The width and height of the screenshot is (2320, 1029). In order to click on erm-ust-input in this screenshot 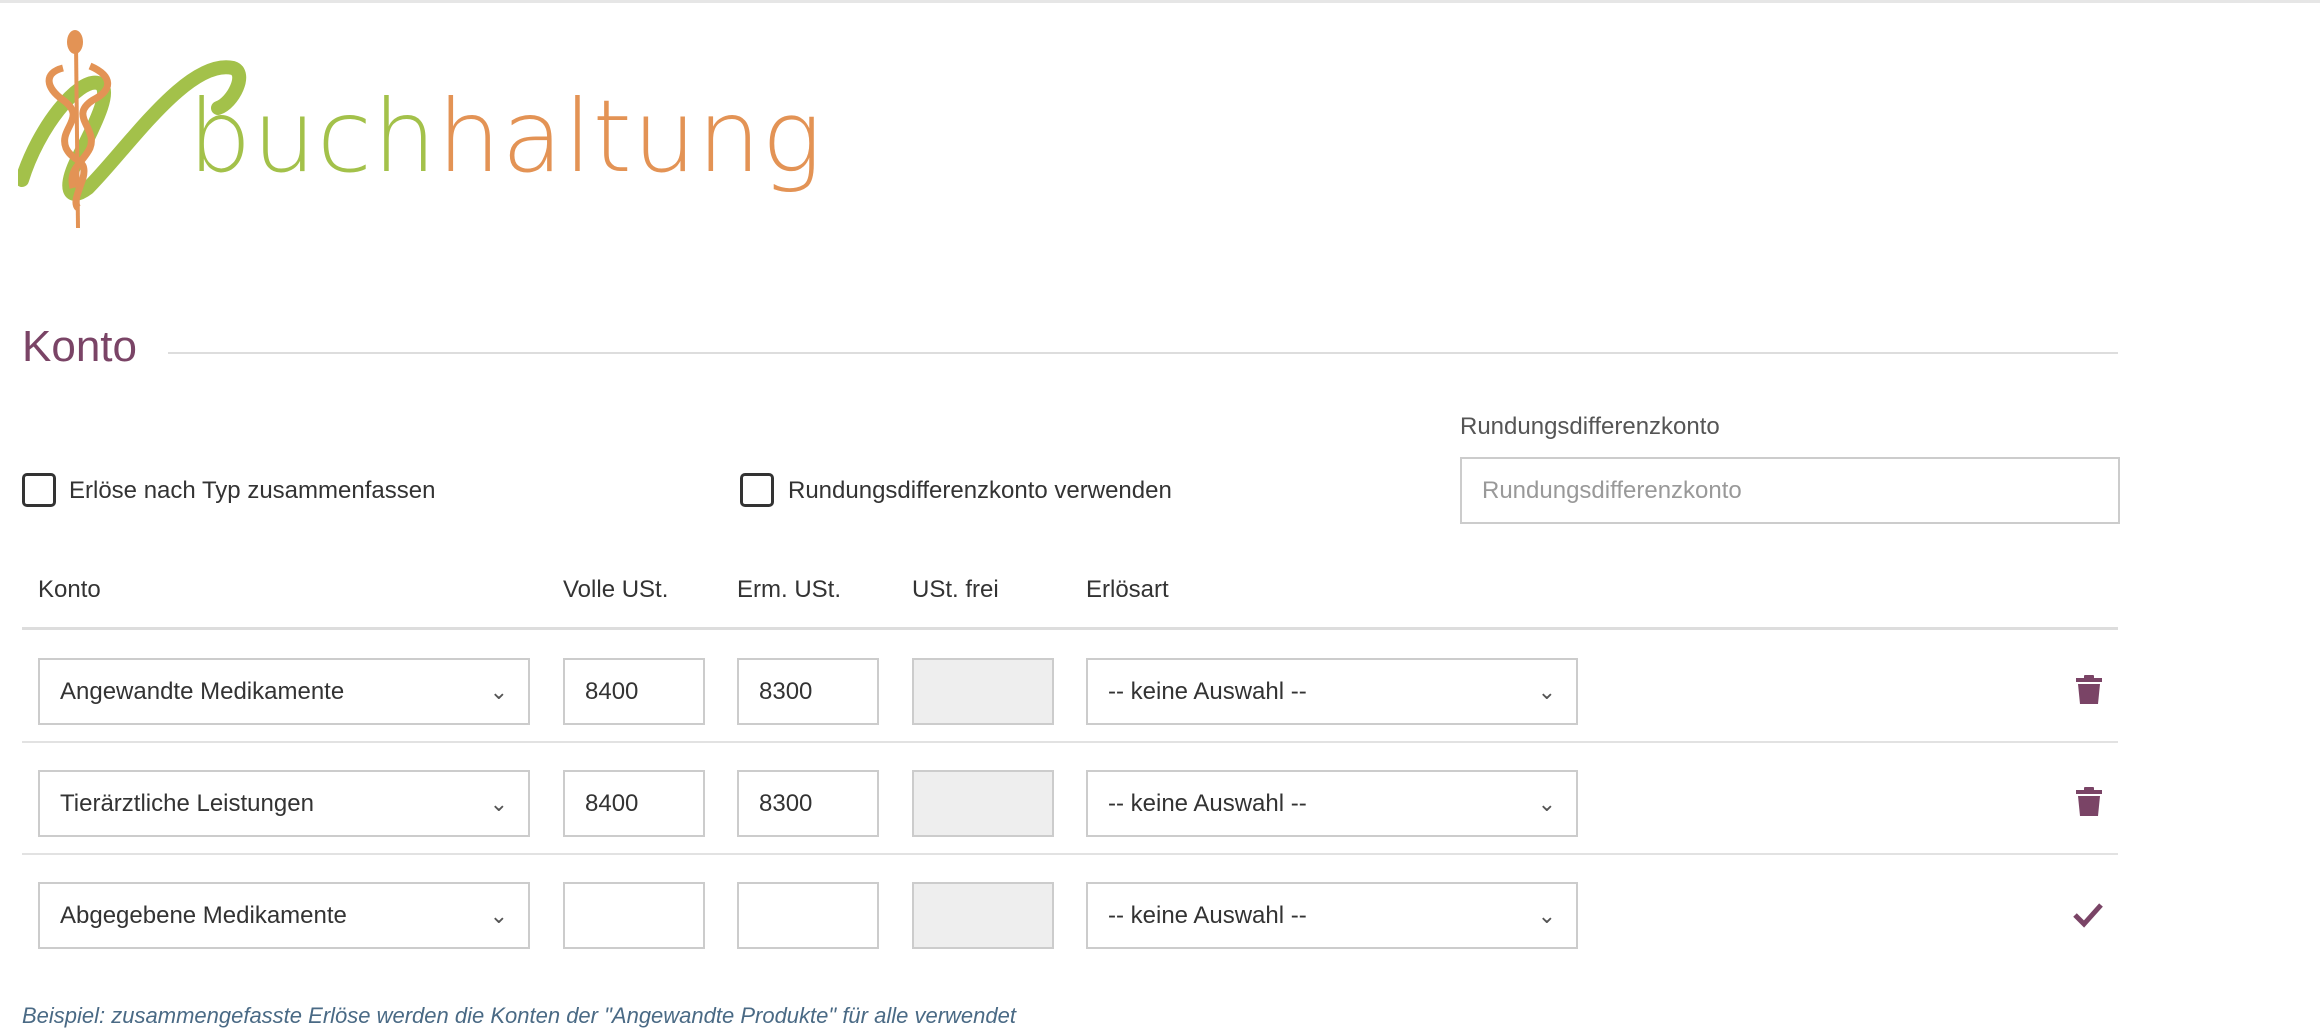, I will do `click(808, 915)`.